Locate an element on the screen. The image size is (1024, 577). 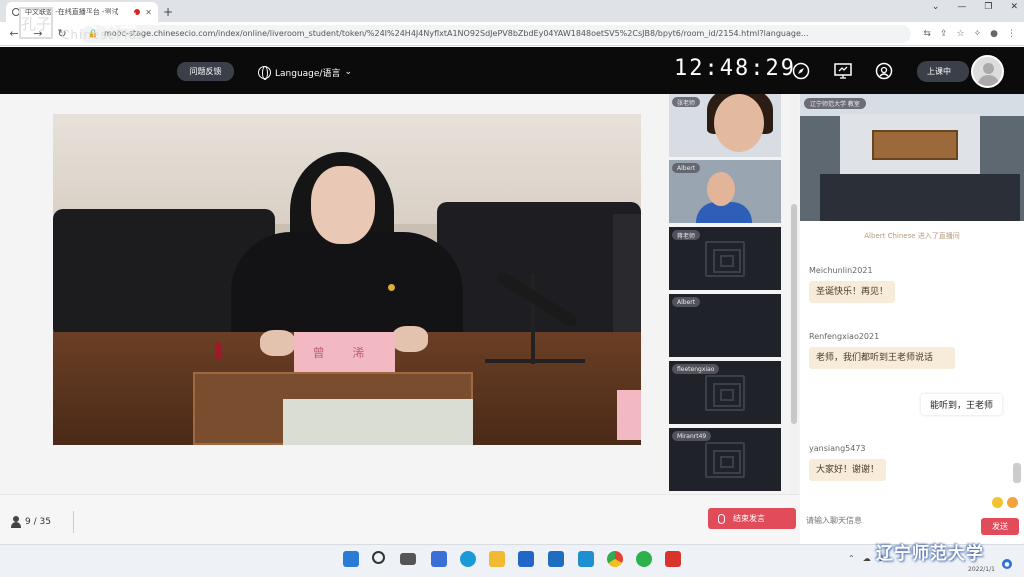
store-icon is located at coordinates (526, 559).